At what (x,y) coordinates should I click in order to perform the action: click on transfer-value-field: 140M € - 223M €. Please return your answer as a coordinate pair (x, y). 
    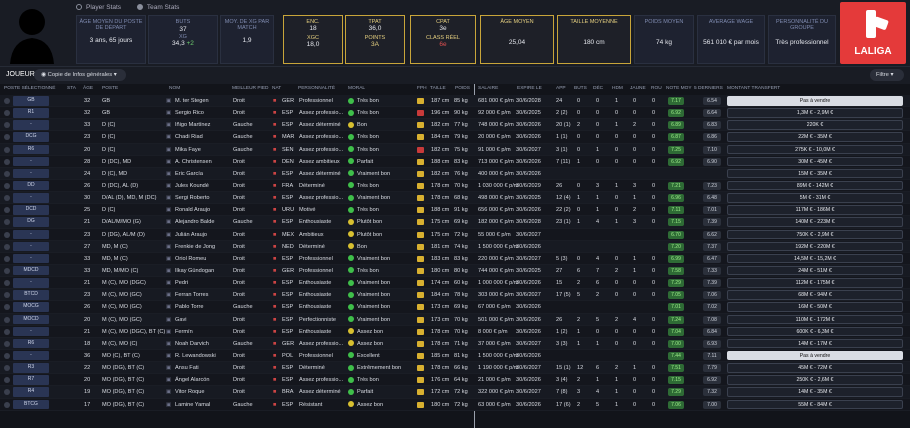
    Looking at the image, I should click on (815, 222).